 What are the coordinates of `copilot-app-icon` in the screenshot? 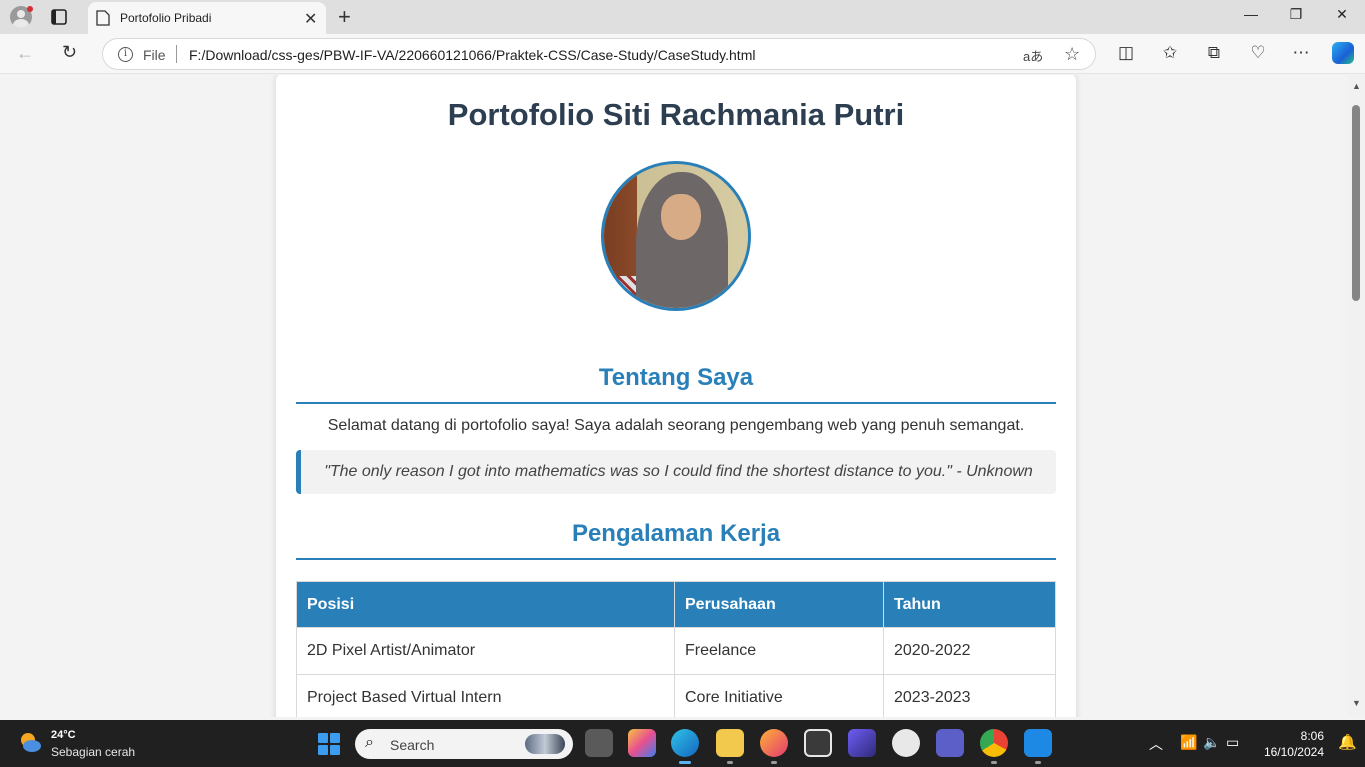 It's located at (642, 743).